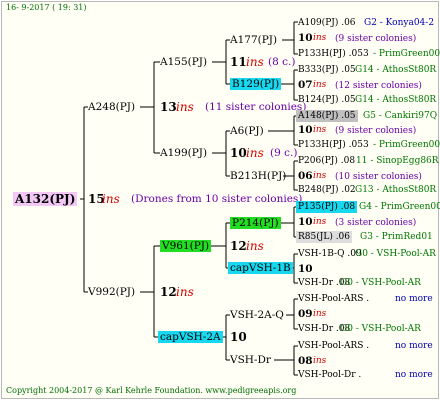 The image size is (440, 400). I want to click on g3-p214: P214(PJ), so click(255, 223).